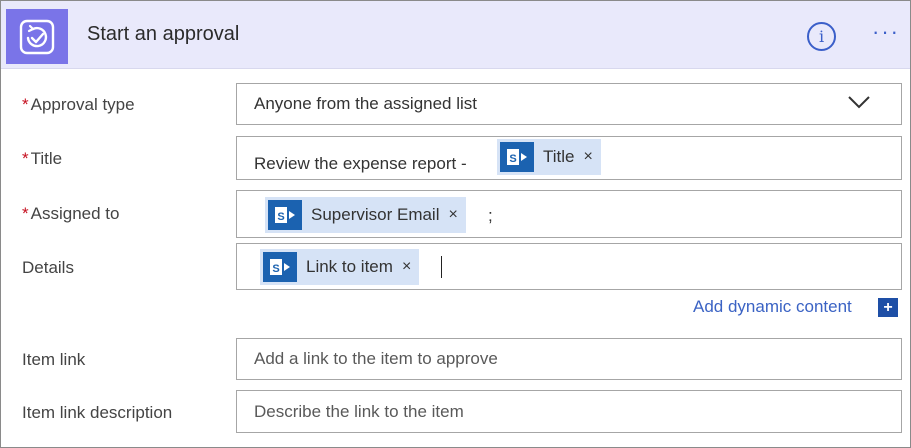 This screenshot has width=911, height=448. I want to click on details-label: Details, so click(48, 267).